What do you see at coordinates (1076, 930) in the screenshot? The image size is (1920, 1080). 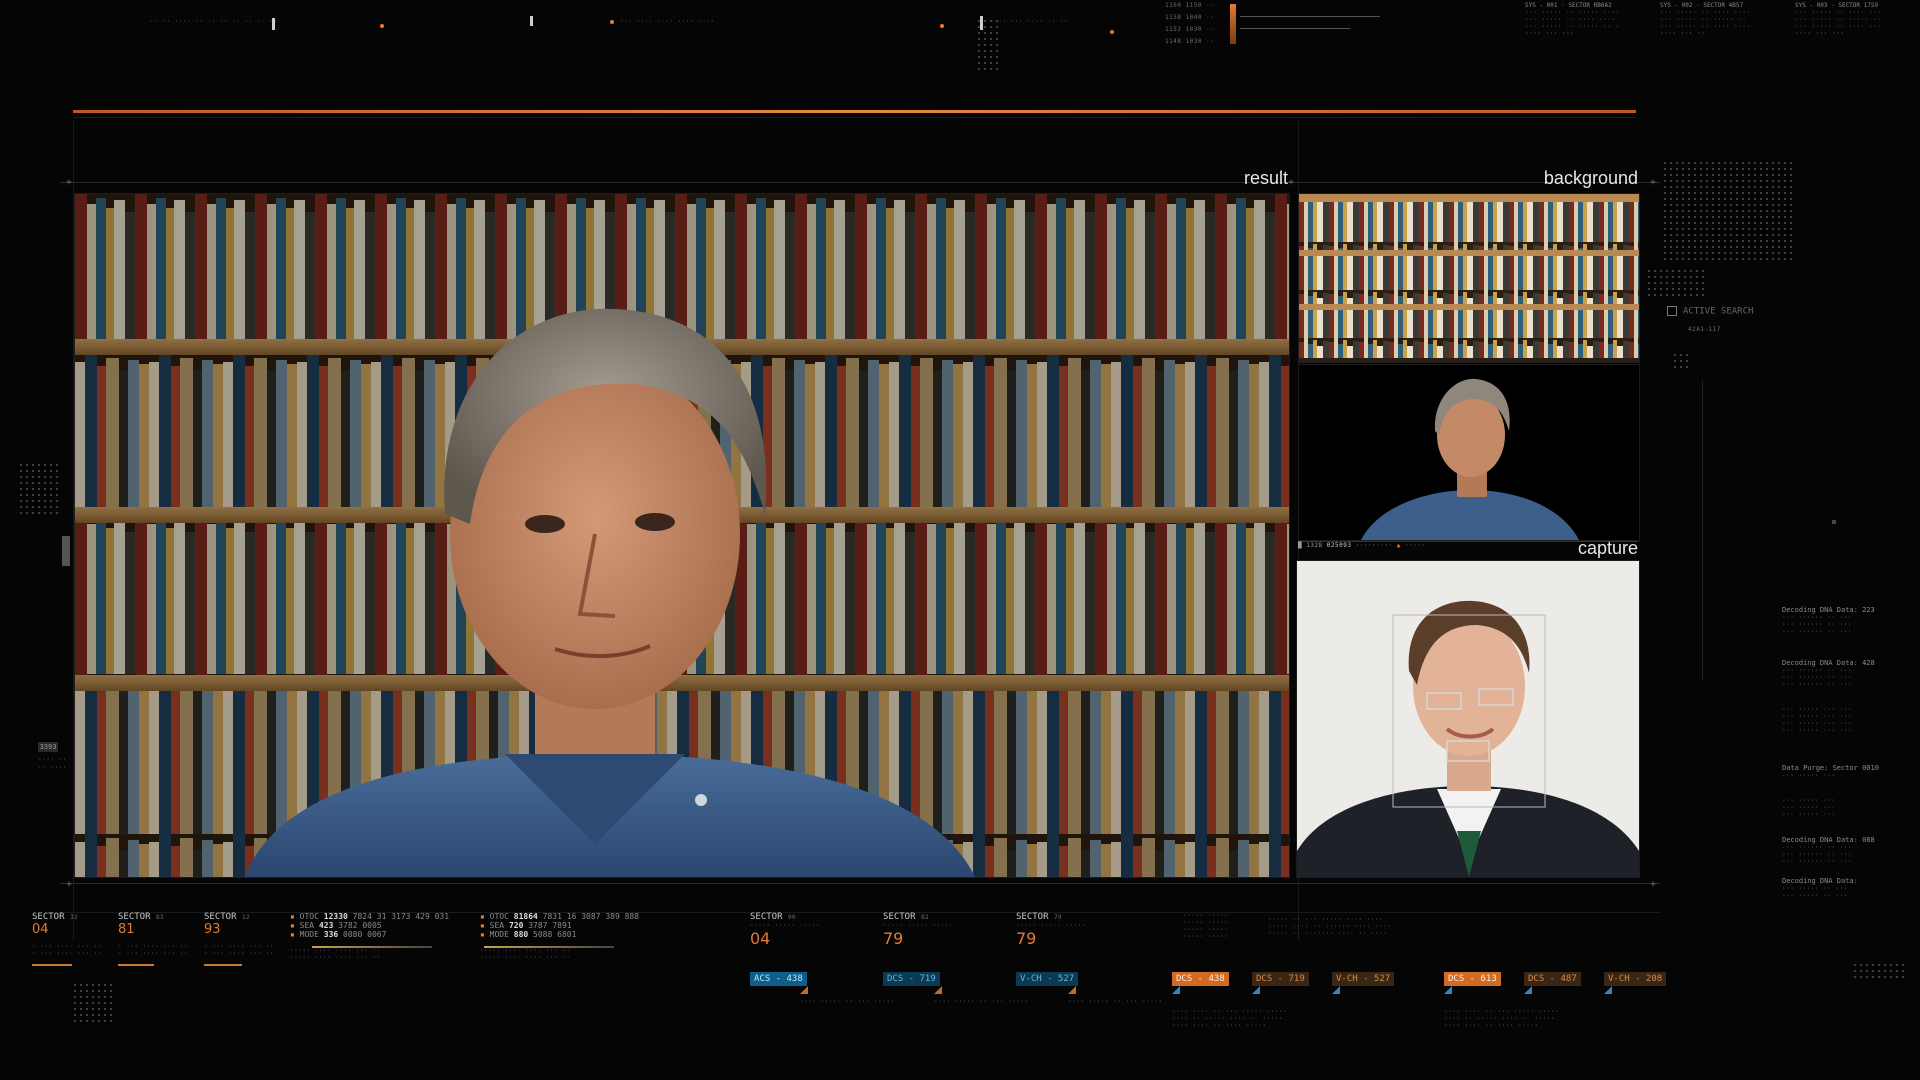 I see `bottom-sector-3: SECTOR 70 ····· ····· ····· 79` at bounding box center [1076, 930].